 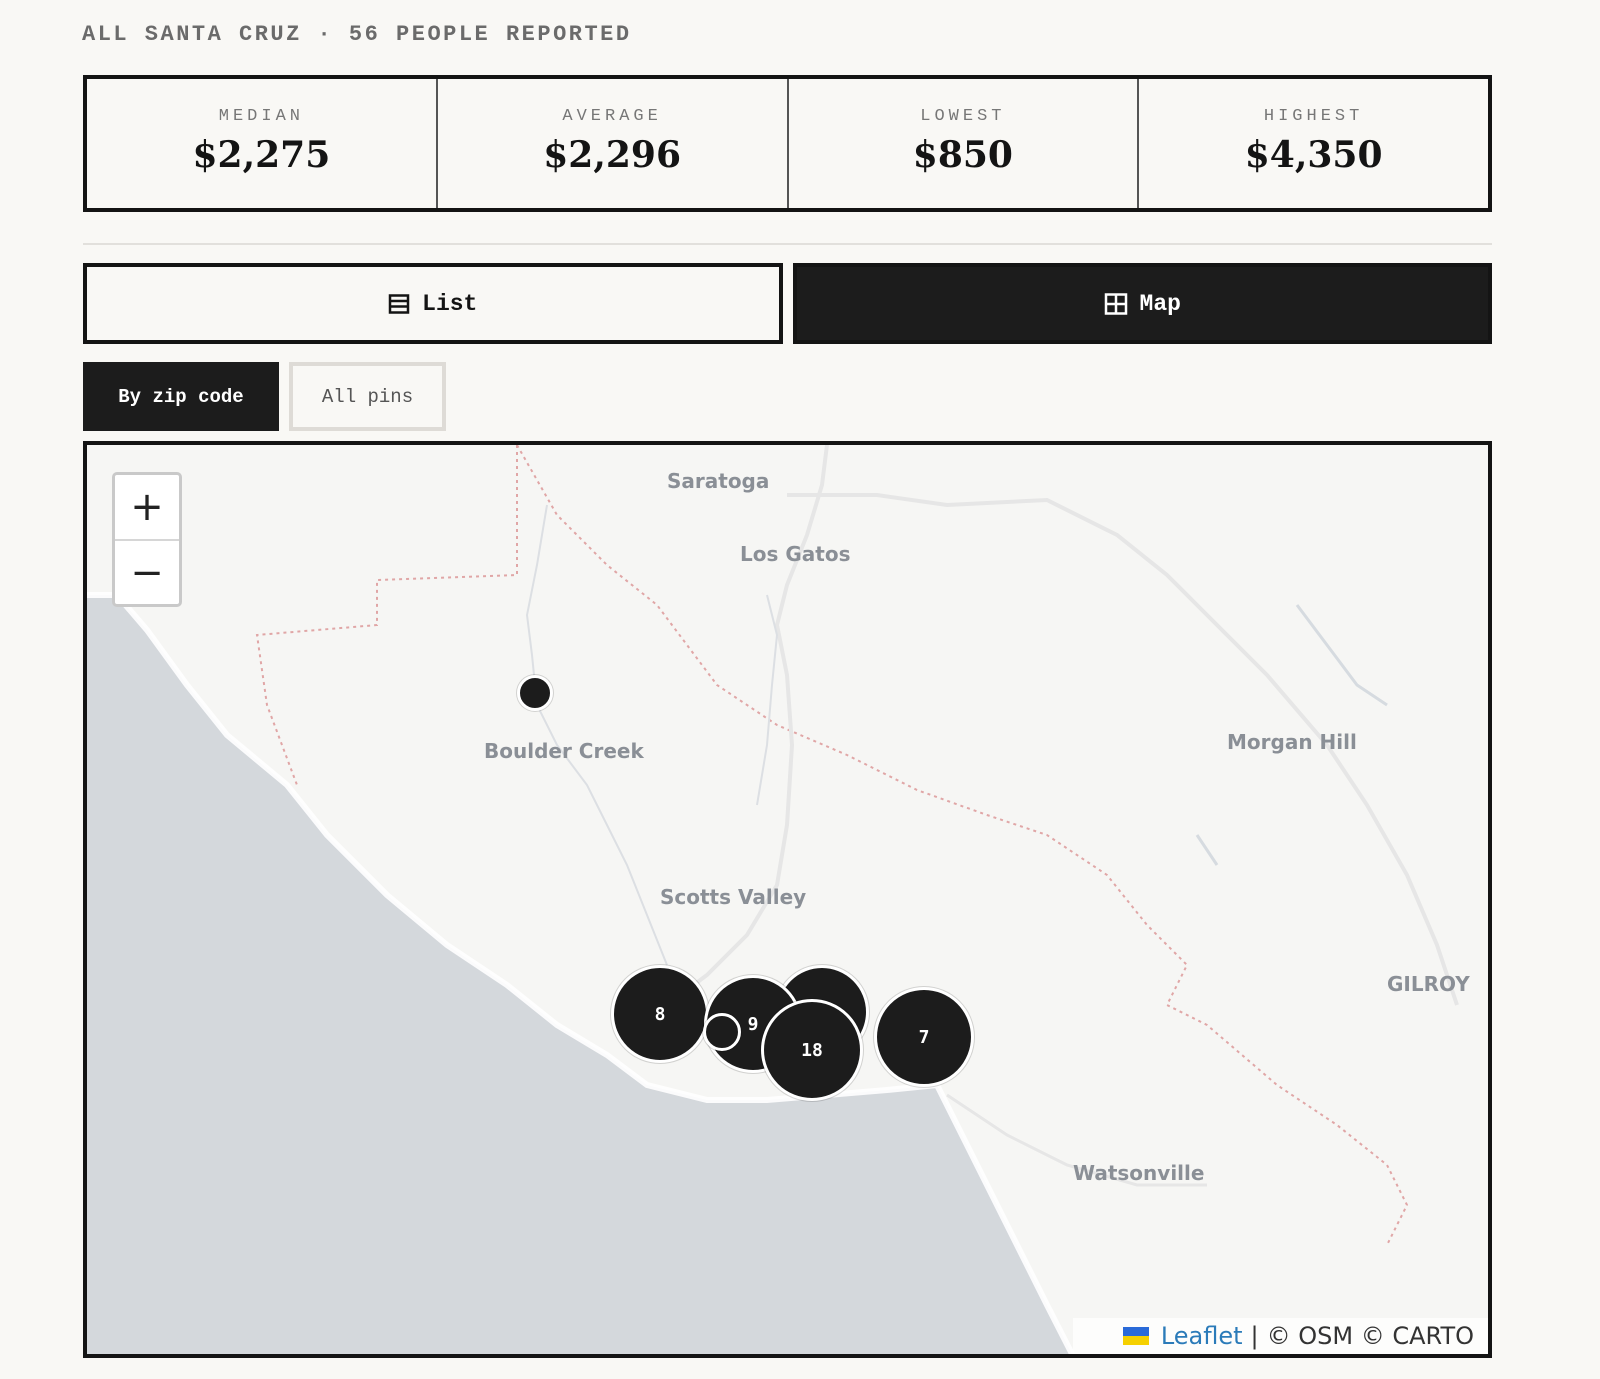 What do you see at coordinates (612, 116) in the screenshot?
I see `stat-label: AVERAGE` at bounding box center [612, 116].